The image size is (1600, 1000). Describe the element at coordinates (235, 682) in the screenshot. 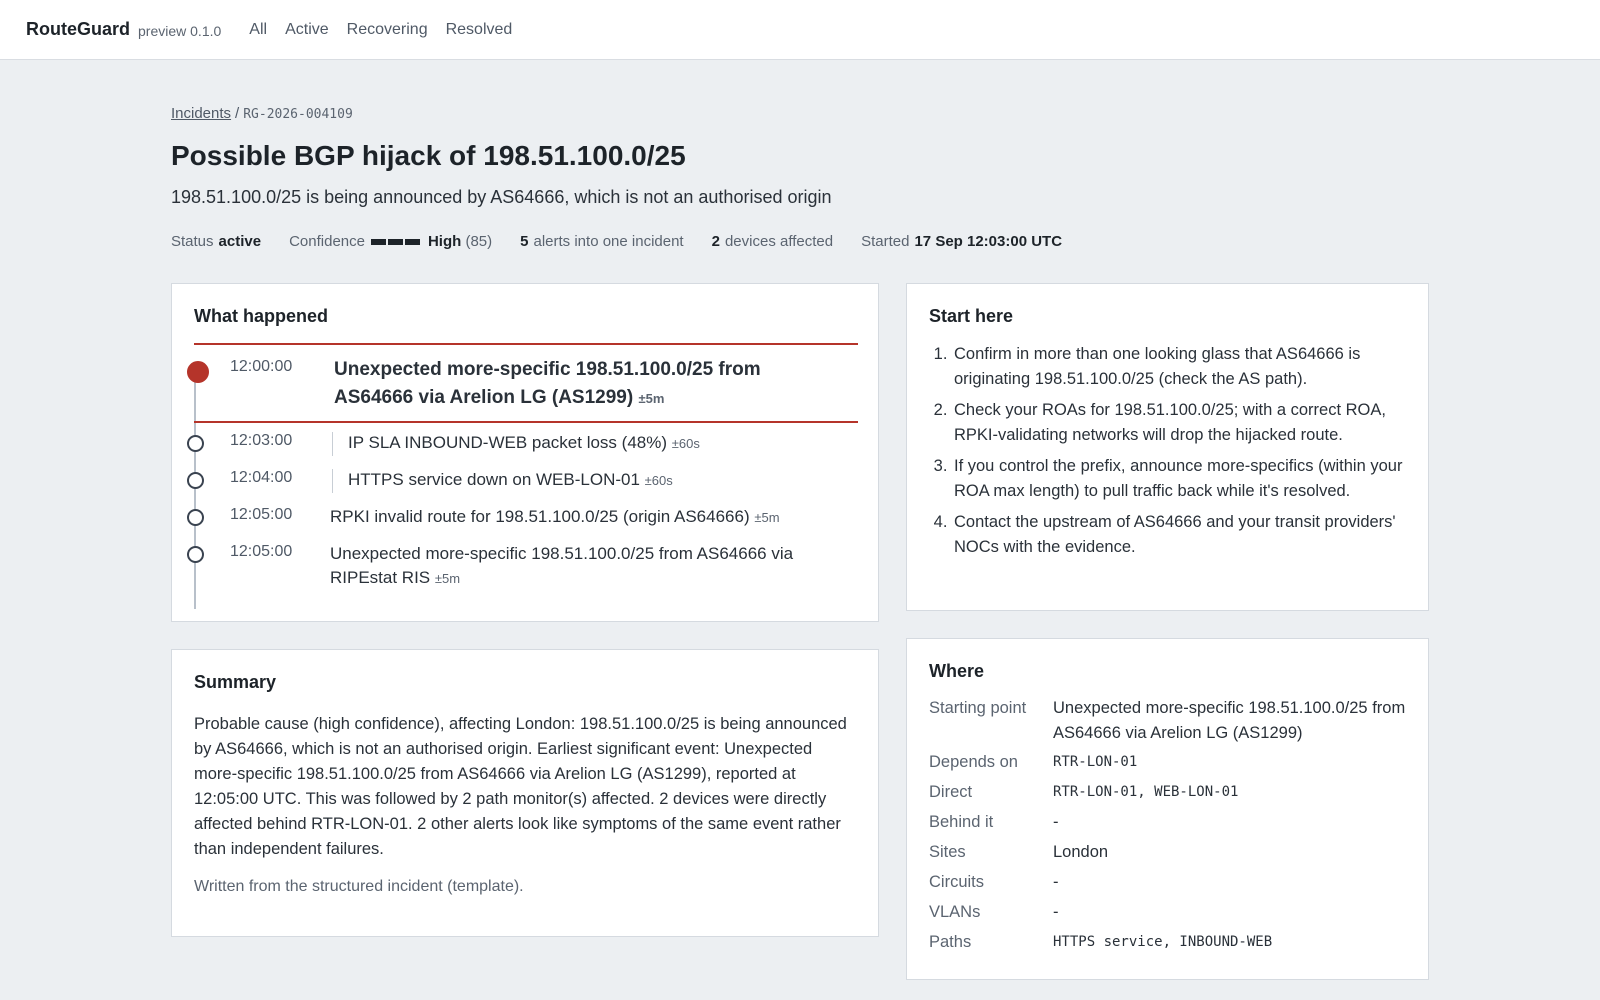

I see `summary-heading: Summary` at that location.